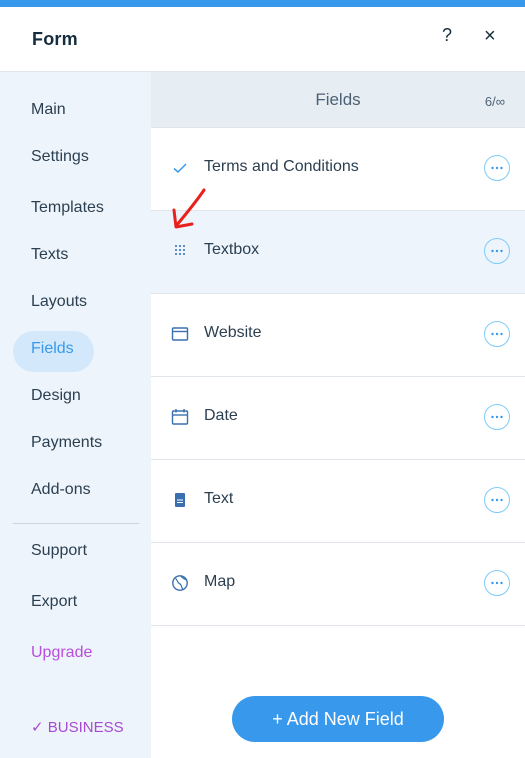 The image size is (525, 758). Describe the element at coordinates (61, 490) in the screenshot. I see `sidebar-item-add-ons: Add-ons` at that location.